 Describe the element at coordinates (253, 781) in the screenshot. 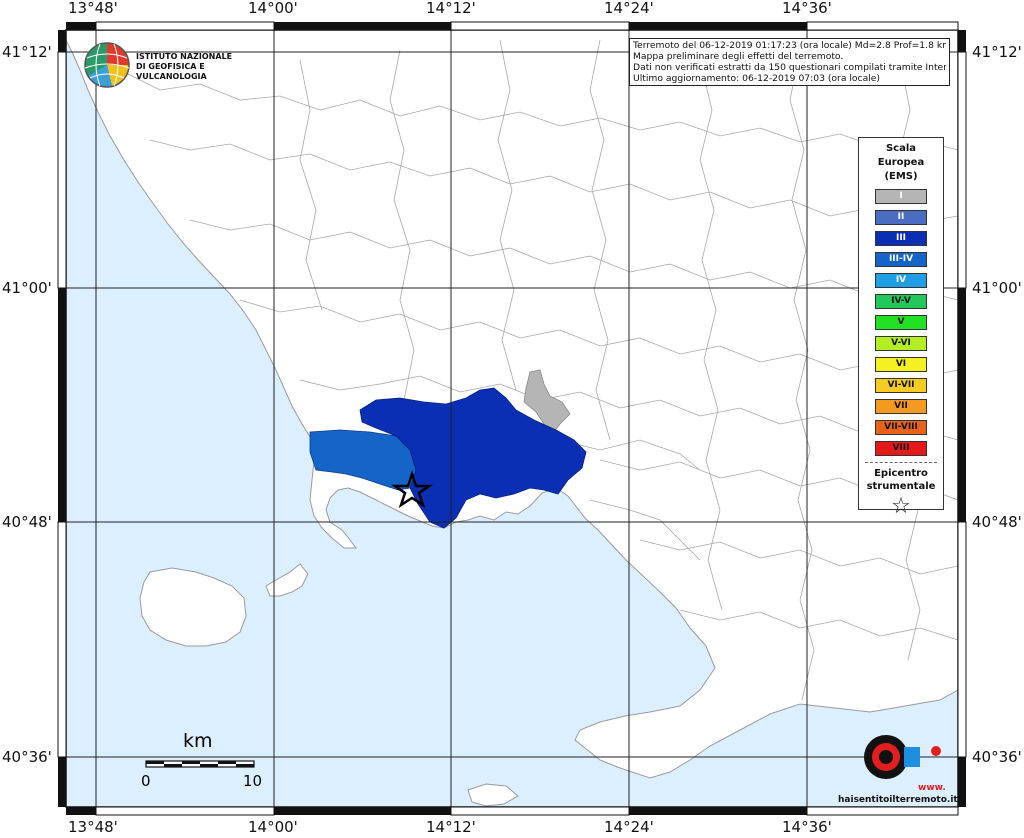

I see `scale-label-ten: 10` at that location.